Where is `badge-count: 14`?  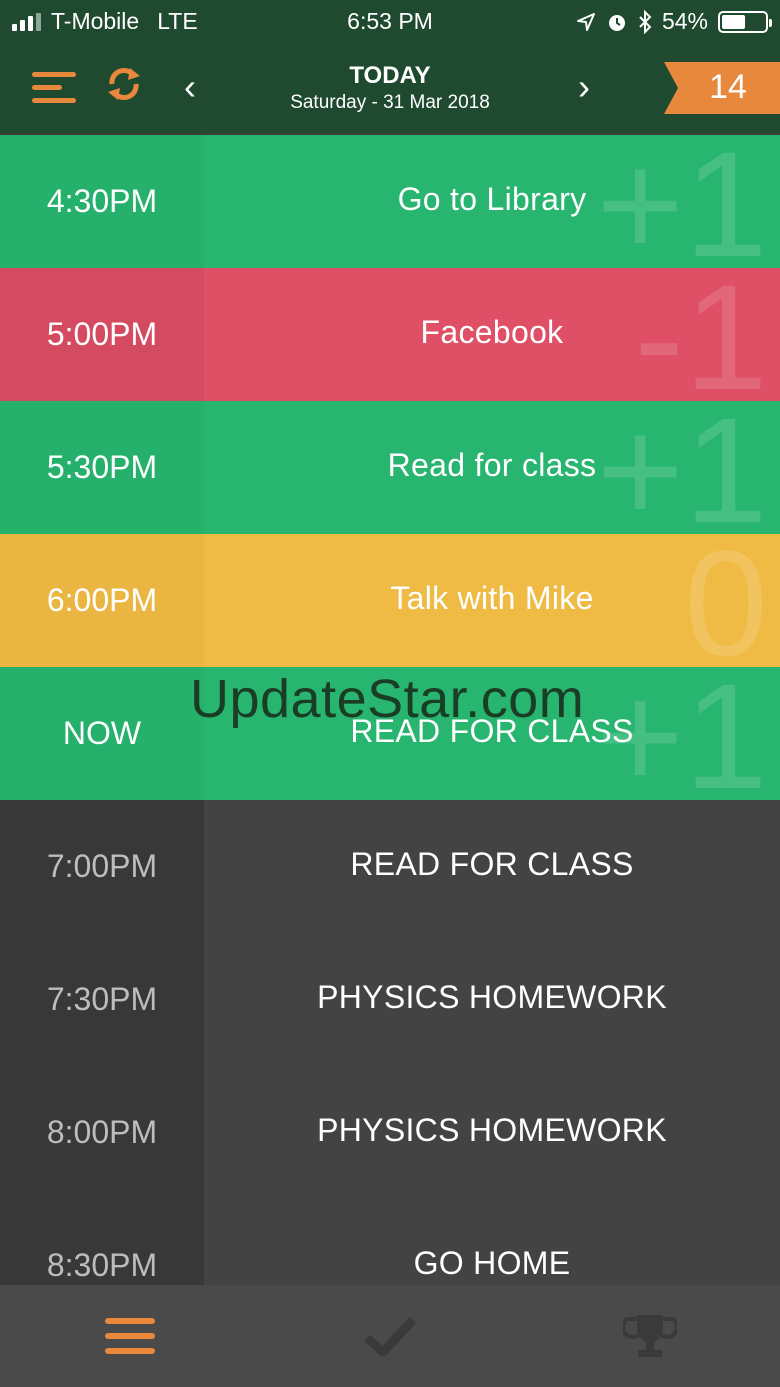 badge-count: 14 is located at coordinates (728, 87).